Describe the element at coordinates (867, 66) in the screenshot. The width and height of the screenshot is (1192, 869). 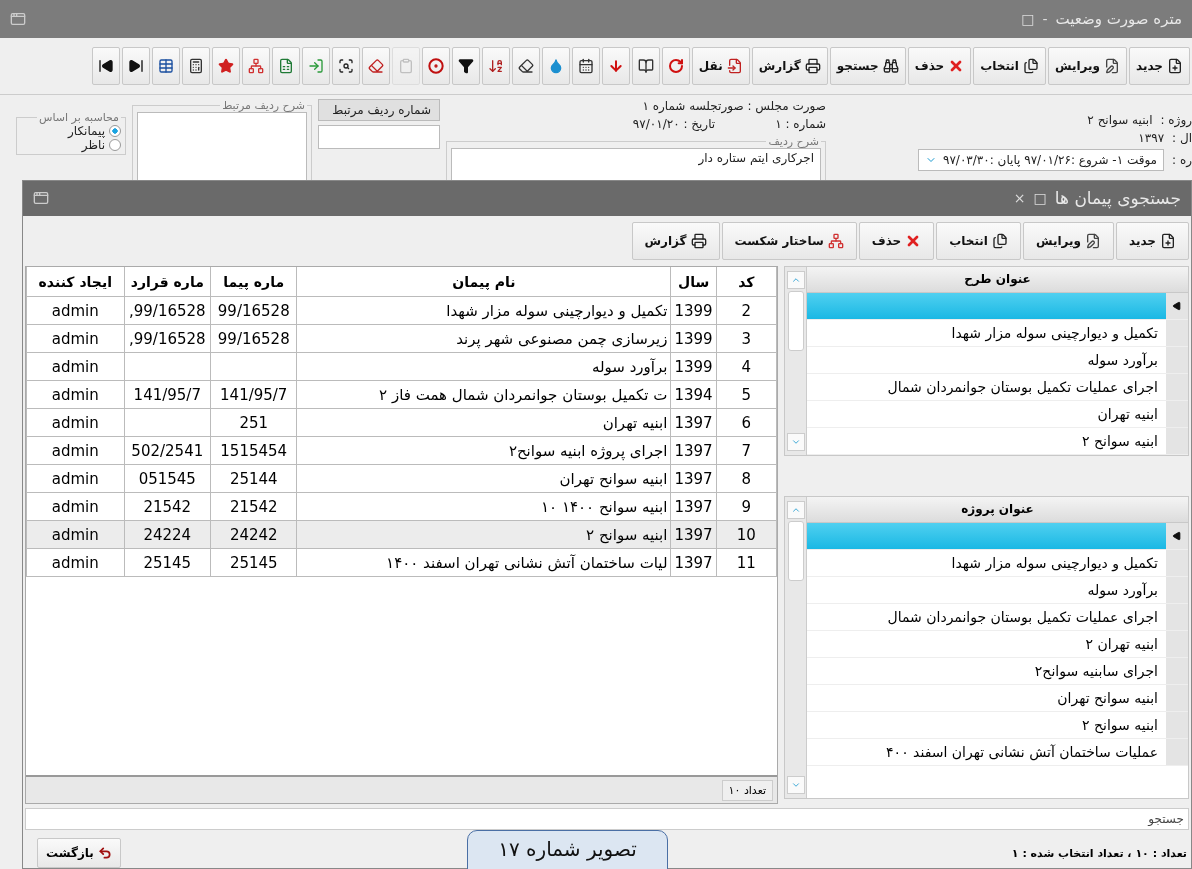
I see `toolbar-button: جستجو` at that location.